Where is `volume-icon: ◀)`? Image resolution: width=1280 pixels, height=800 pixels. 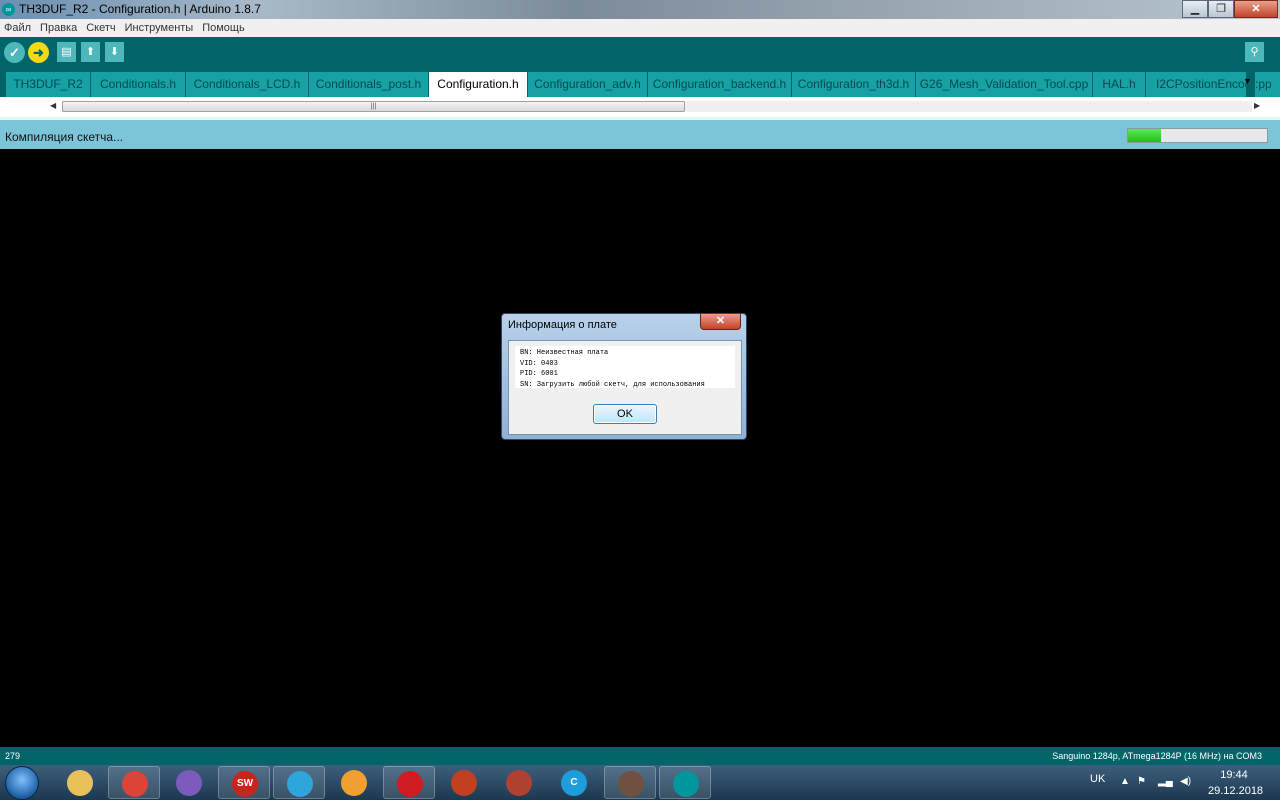
volume-icon: ◀) is located at coordinates (1185, 781).